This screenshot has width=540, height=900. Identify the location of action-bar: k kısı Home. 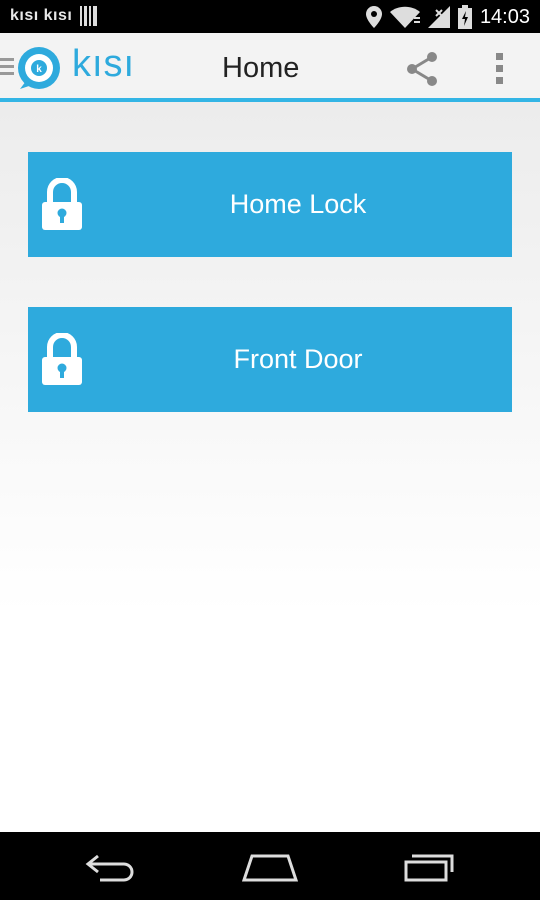
(270, 65).